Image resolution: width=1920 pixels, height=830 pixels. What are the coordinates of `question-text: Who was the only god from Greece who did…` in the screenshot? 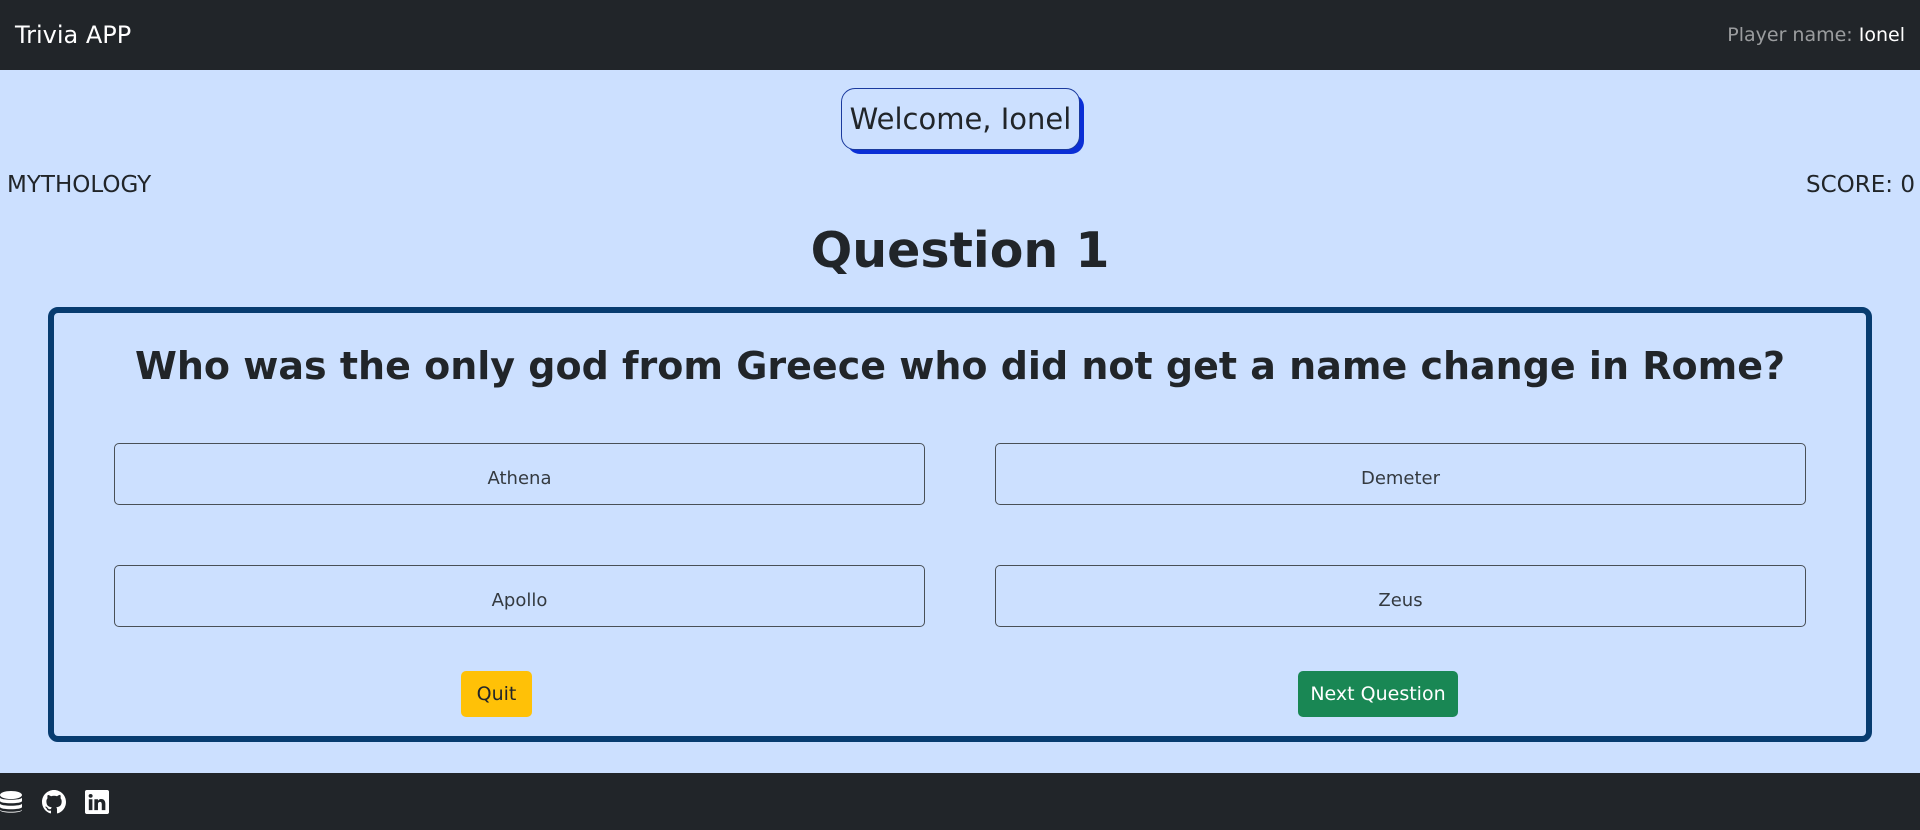 It's located at (960, 366).